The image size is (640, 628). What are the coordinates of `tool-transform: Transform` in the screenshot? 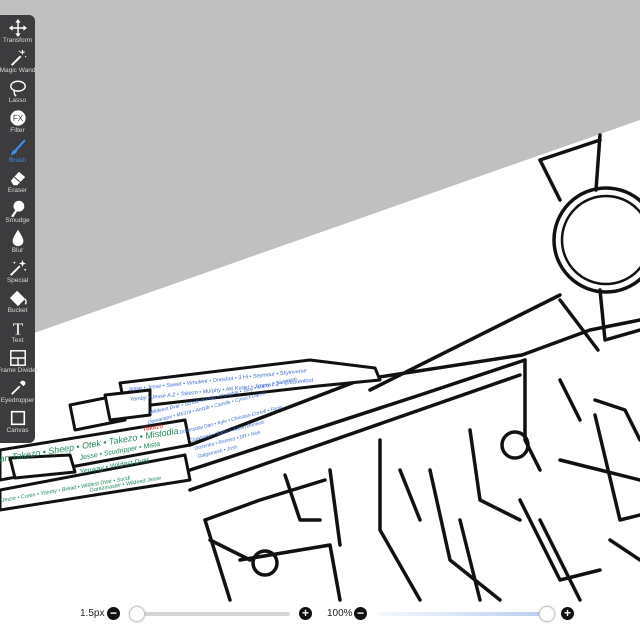 It's located at (17, 33).